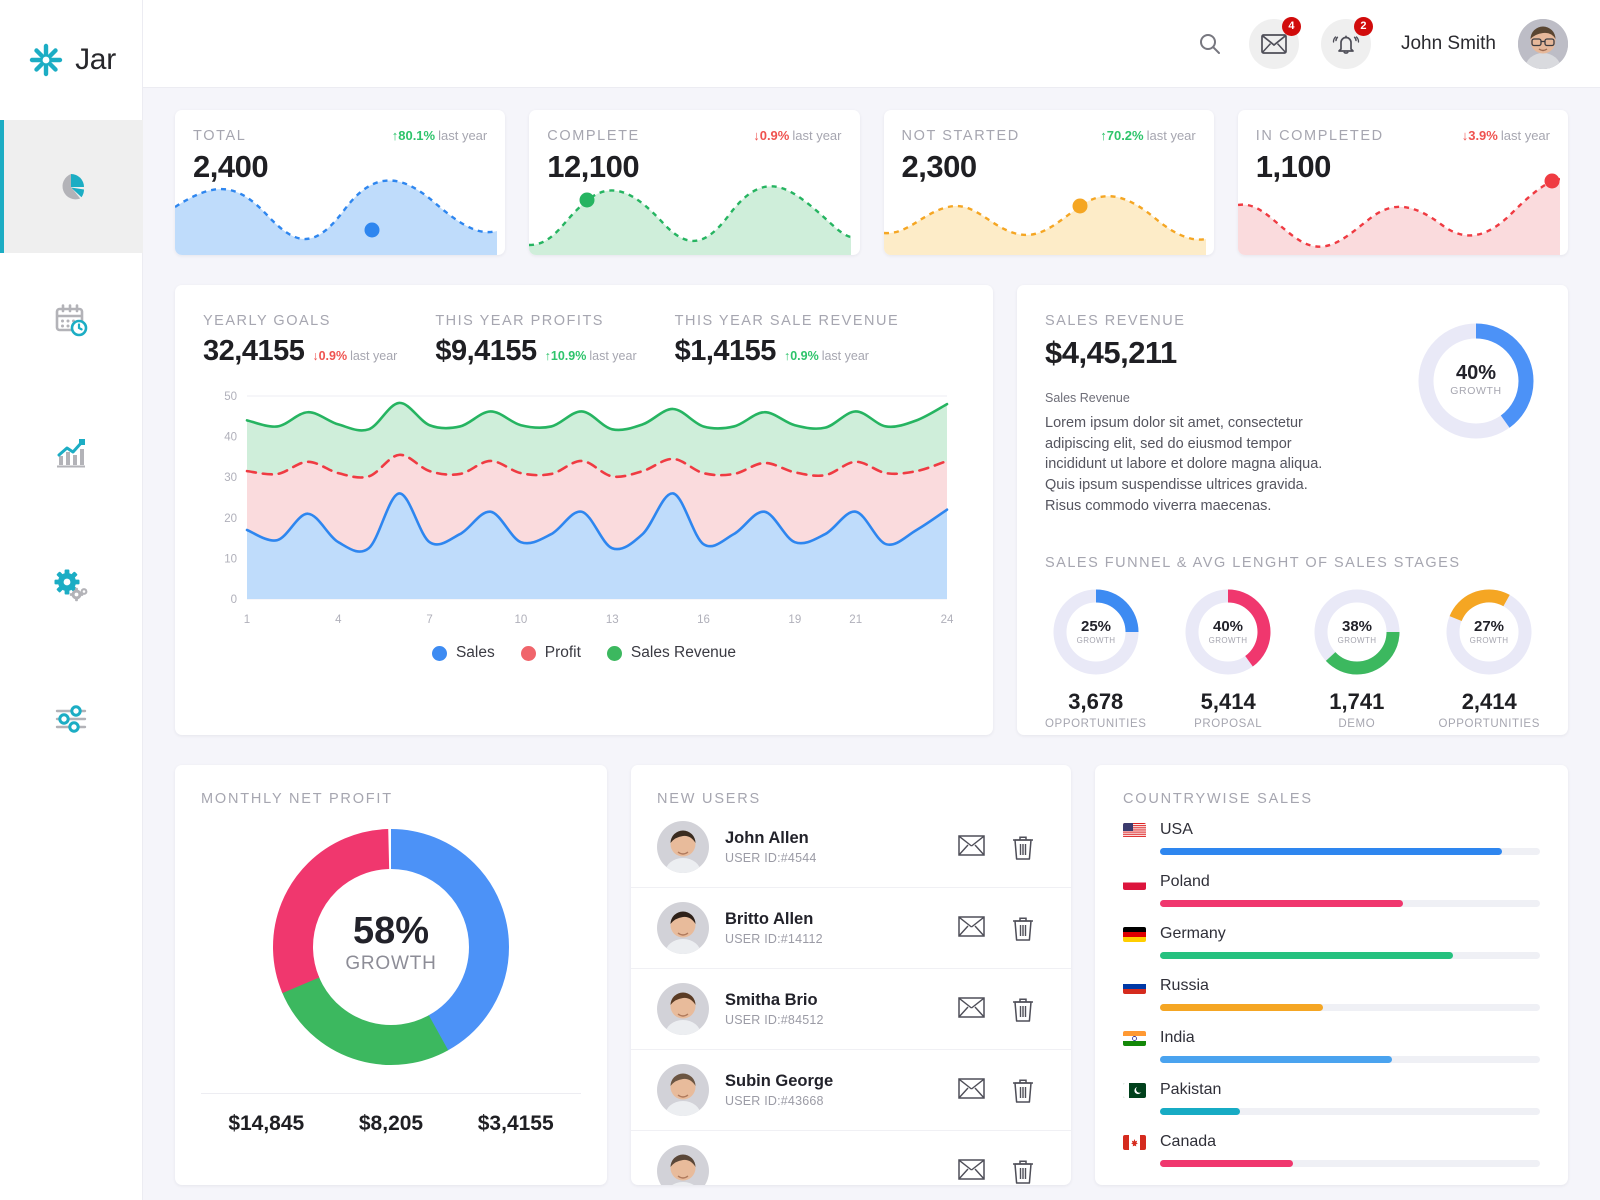 This screenshot has width=1600, height=1200. Describe the element at coordinates (1483, 135) in the screenshot. I see `kpi-delta-value: 3.9%` at that location.